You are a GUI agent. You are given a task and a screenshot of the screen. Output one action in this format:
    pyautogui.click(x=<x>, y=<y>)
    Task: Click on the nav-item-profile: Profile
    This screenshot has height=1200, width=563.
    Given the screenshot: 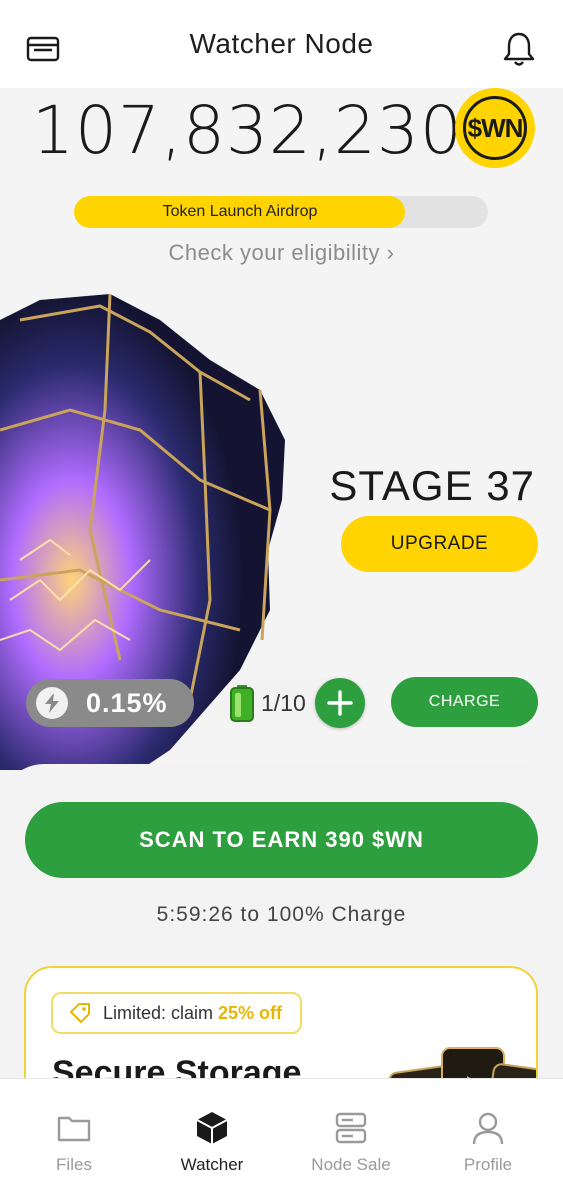 What is the action you would take?
    pyautogui.click(x=488, y=1139)
    